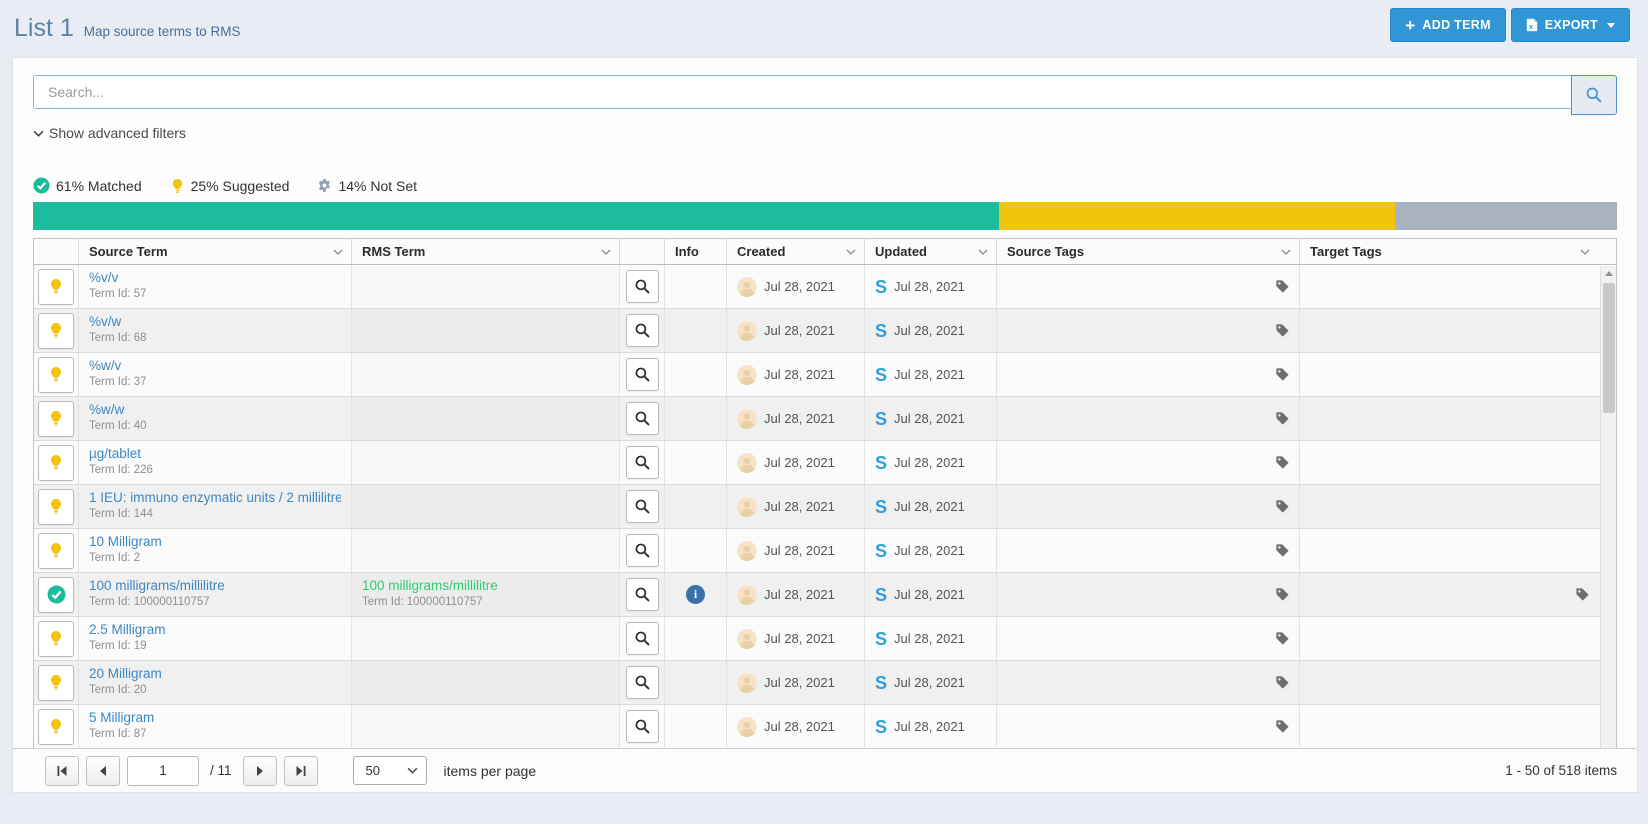 The image size is (1648, 824). What do you see at coordinates (62, 770) in the screenshot?
I see `first-page-button` at bounding box center [62, 770].